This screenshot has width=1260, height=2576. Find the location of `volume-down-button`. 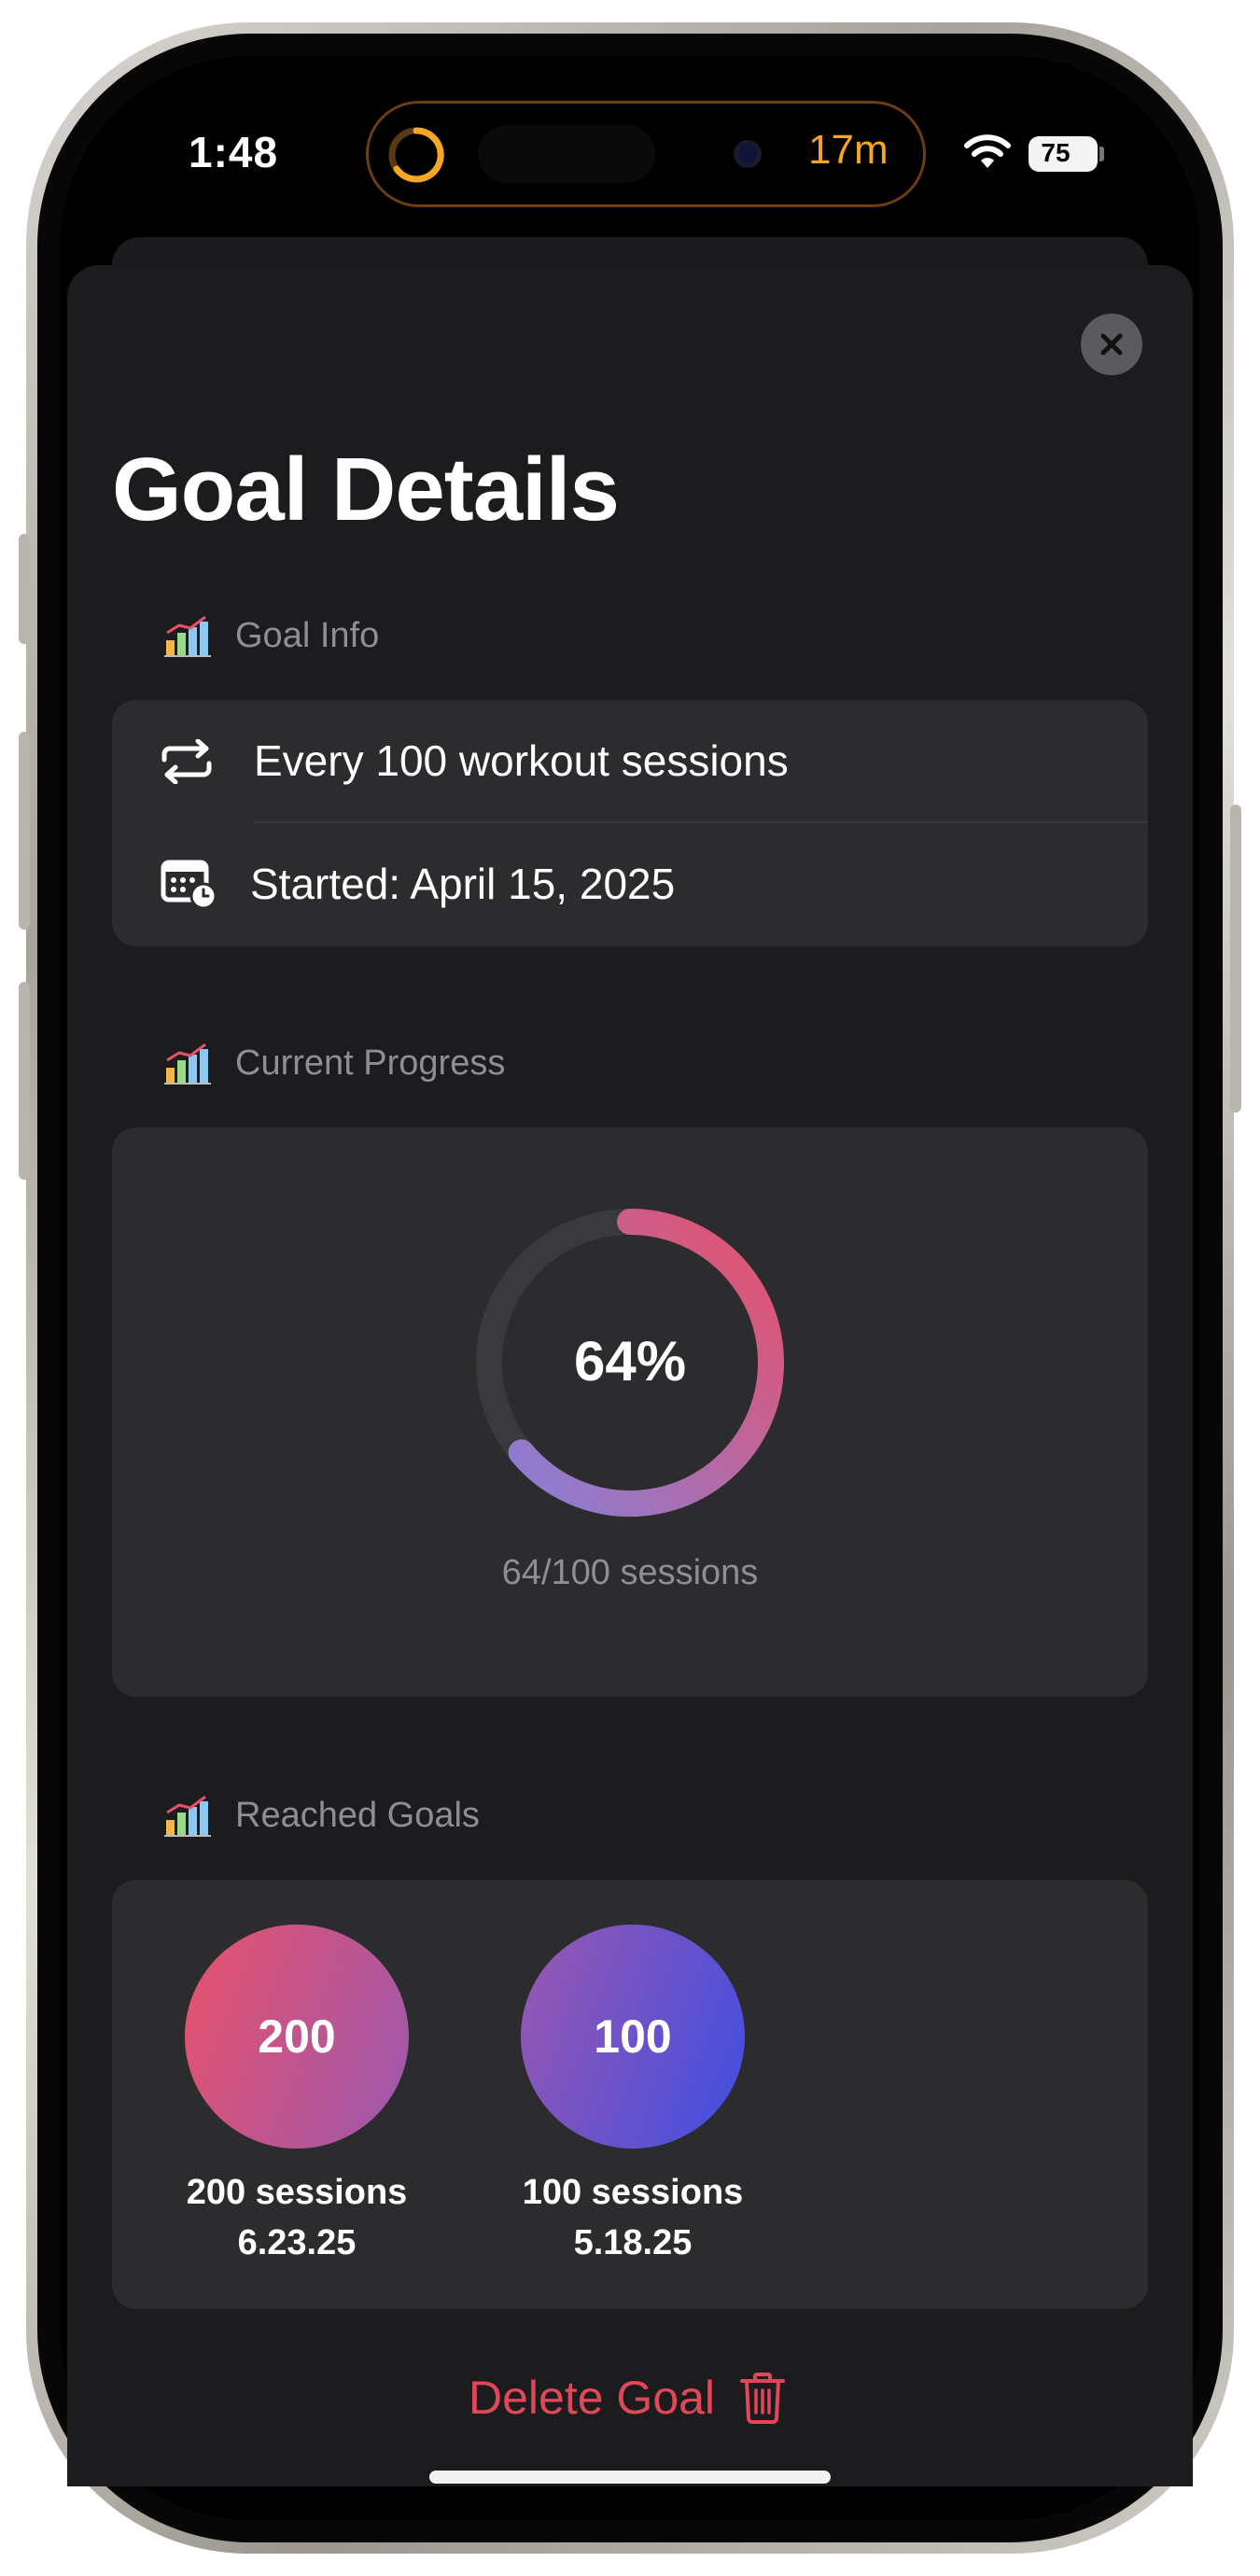

volume-down-button is located at coordinates (24, 1081).